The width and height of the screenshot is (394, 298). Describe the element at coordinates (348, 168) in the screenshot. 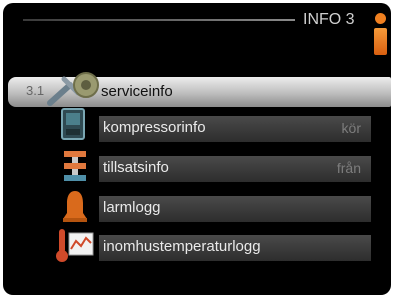

I see `menu-item-value: från` at that location.